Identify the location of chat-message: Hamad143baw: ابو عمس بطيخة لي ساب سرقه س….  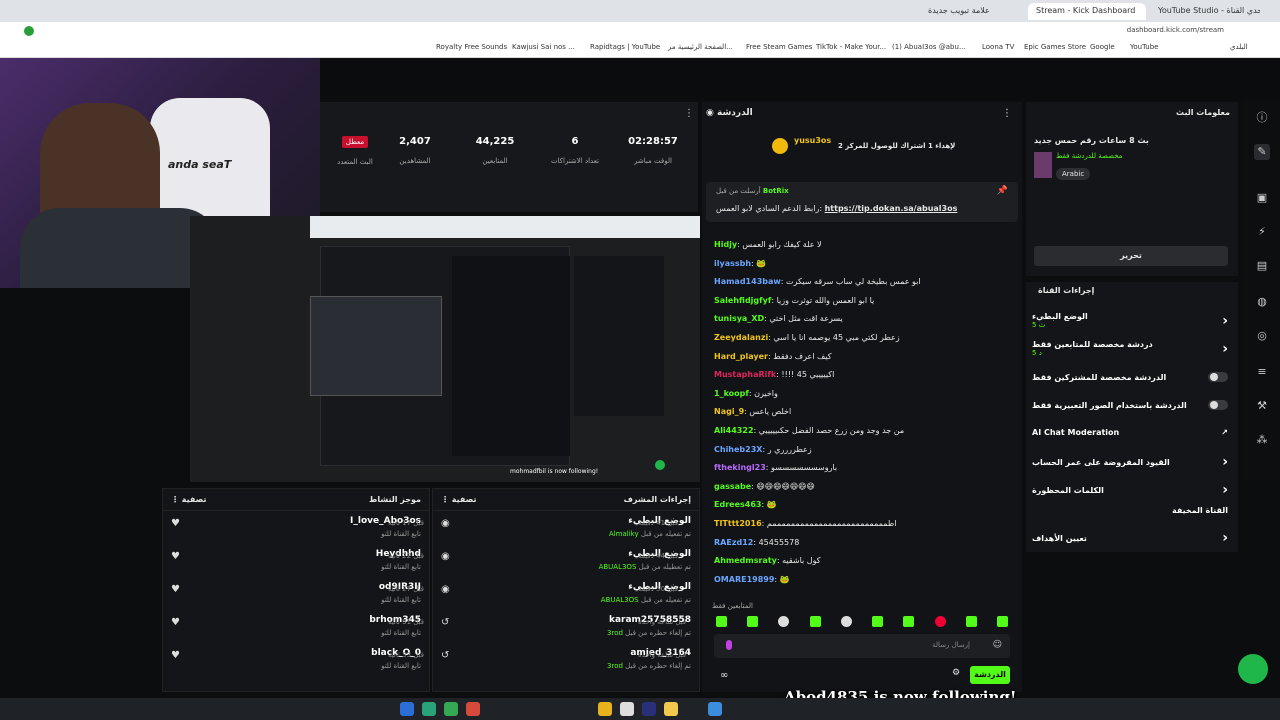
(817, 281).